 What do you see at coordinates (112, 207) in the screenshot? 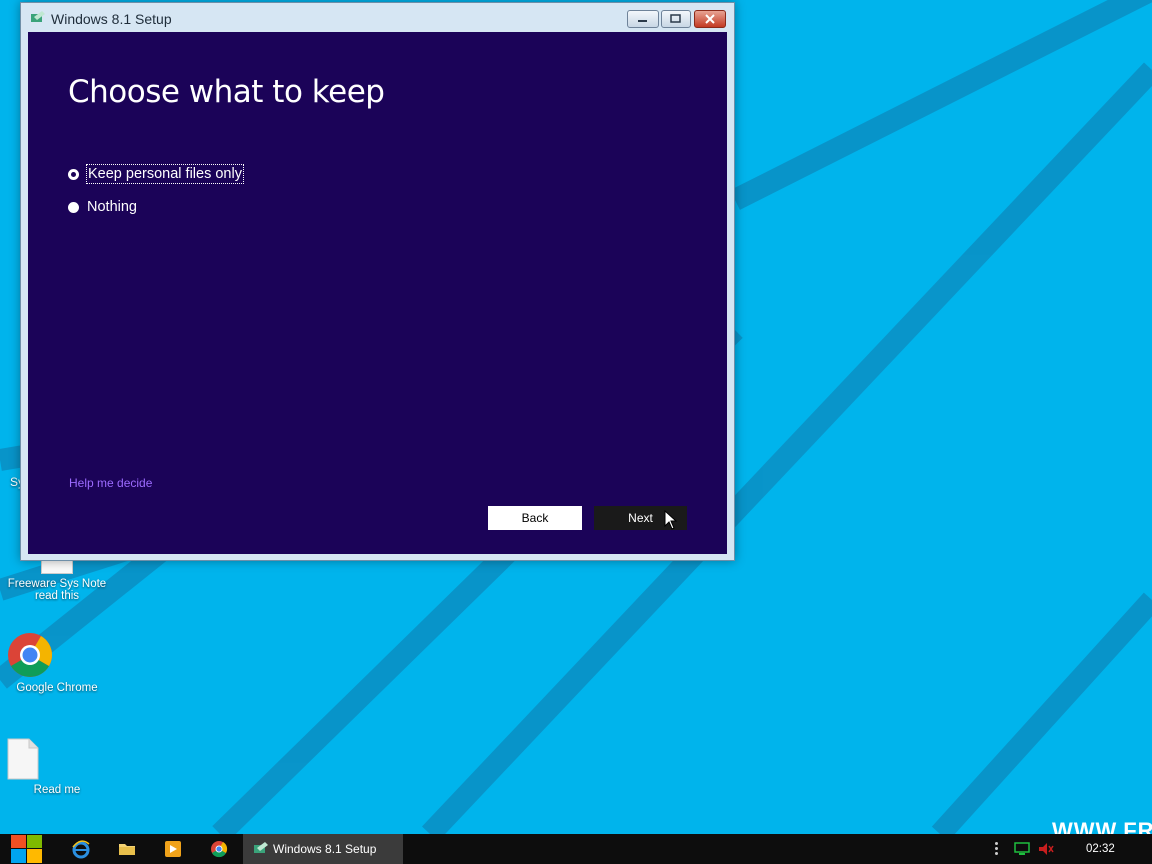
I see `option-label: Nothing` at bounding box center [112, 207].